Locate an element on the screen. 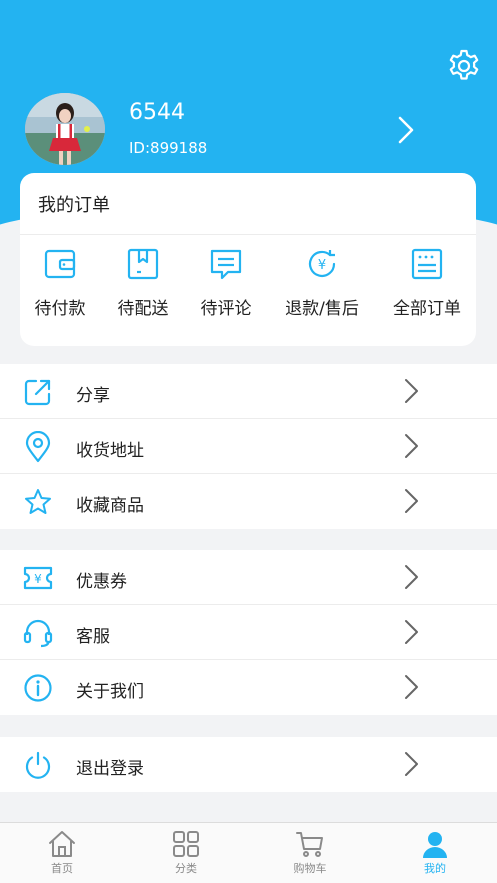  refund-icon: ¥ is located at coordinates (322, 264).